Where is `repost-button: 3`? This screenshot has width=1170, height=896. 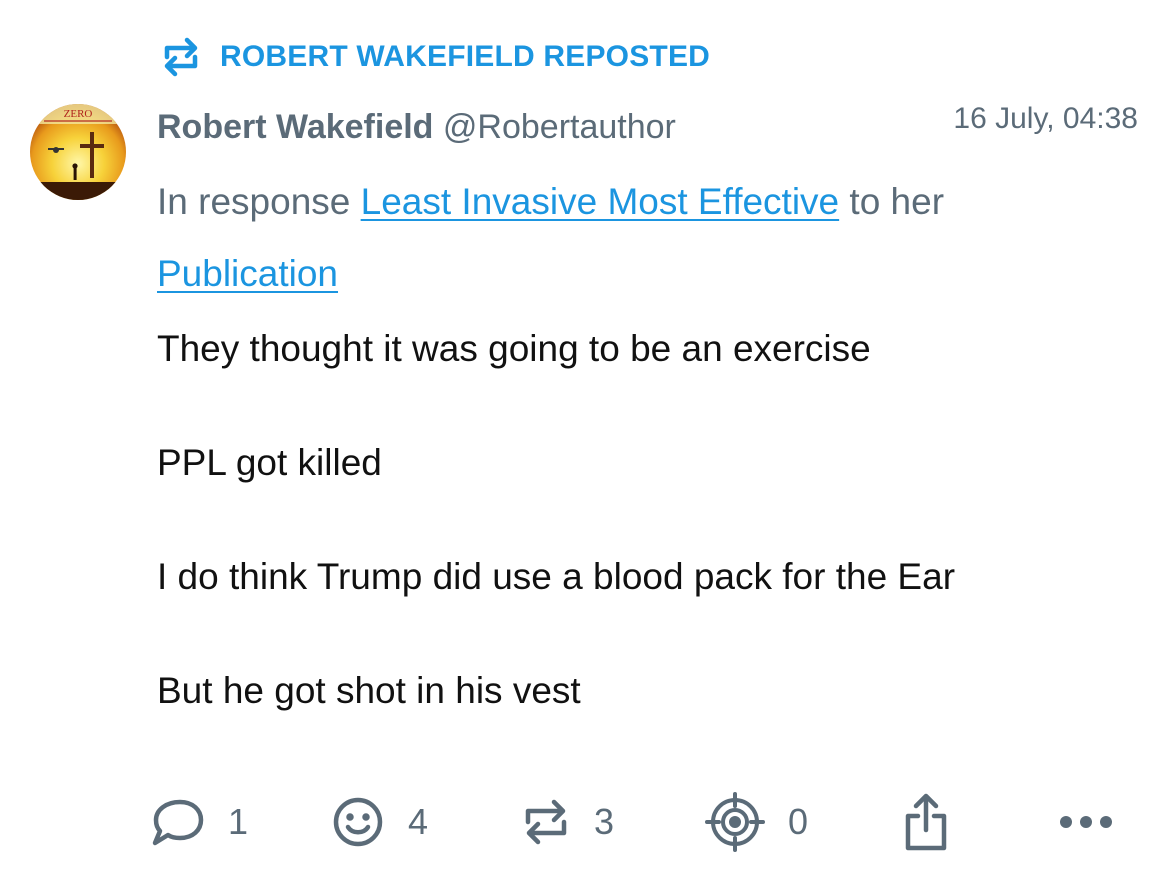
repost-button: 3 is located at coordinates (567, 822).